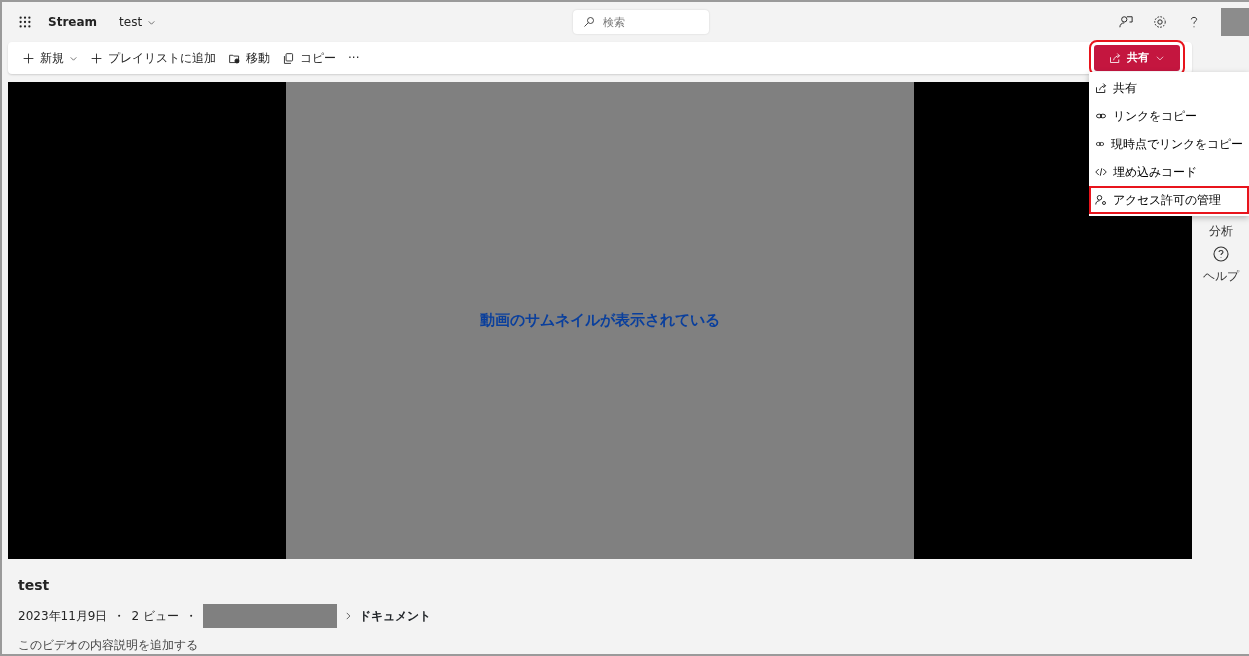  I want to click on meta-text: 2023年11月9日, so click(63, 616).